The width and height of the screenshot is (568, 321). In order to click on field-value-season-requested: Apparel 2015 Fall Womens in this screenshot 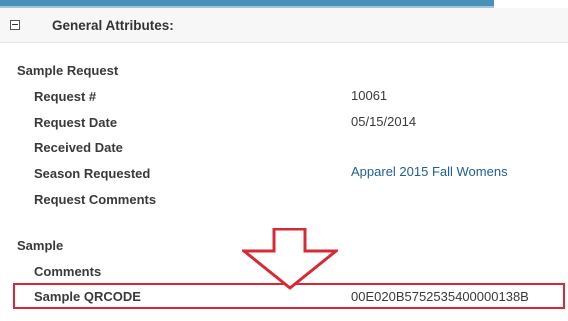, I will do `click(429, 171)`.